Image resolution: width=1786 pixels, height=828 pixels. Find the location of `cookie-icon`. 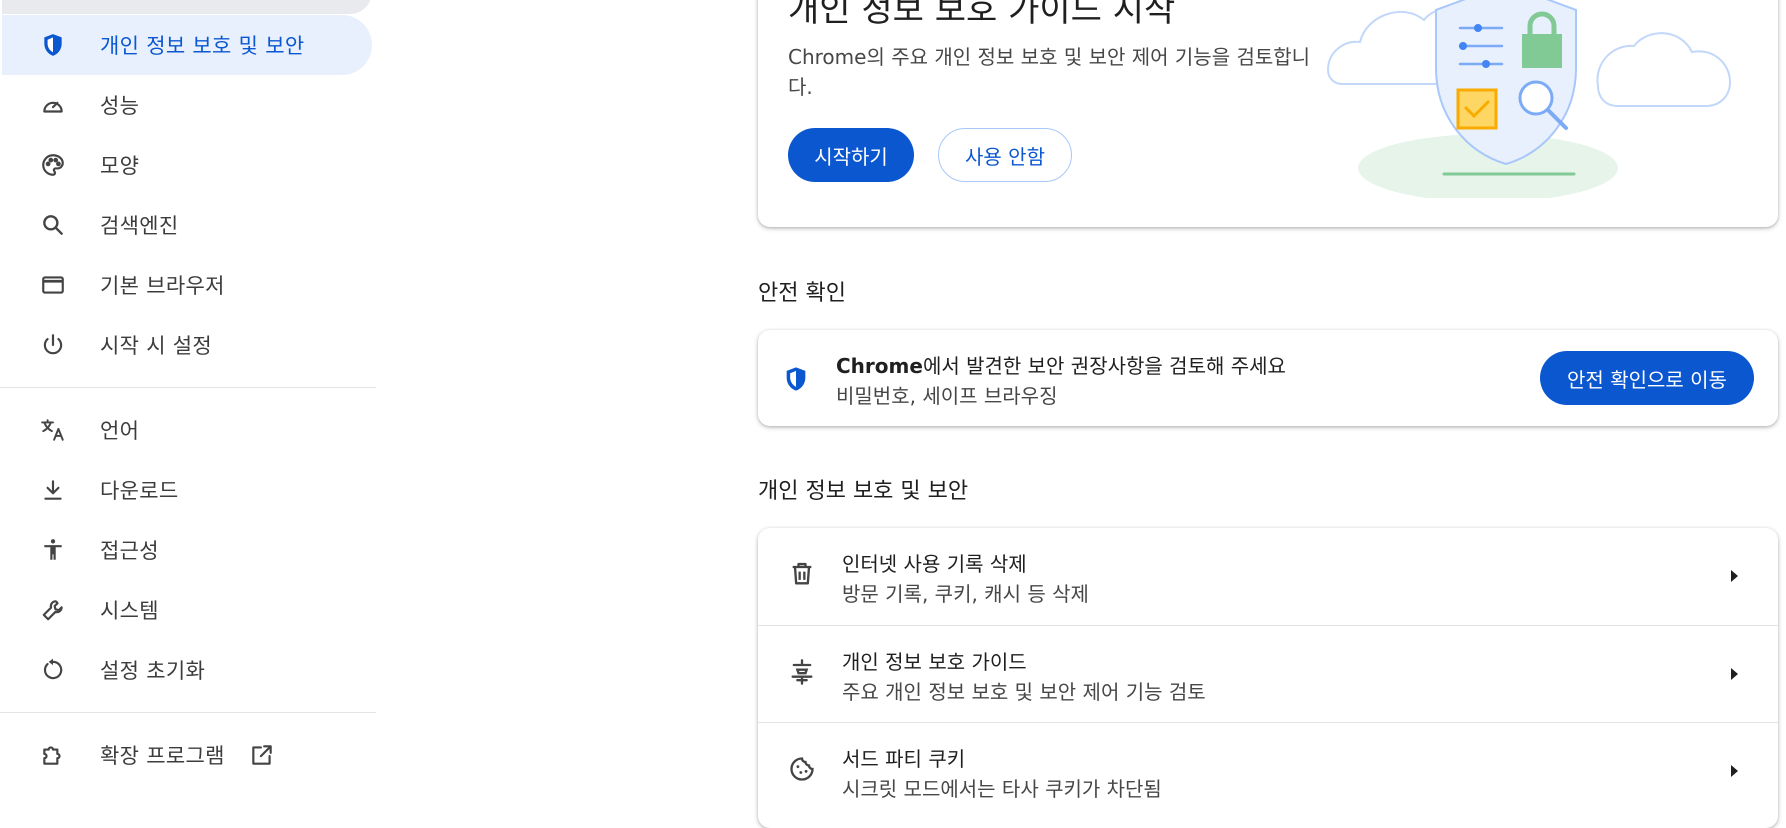

cookie-icon is located at coordinates (803, 770).